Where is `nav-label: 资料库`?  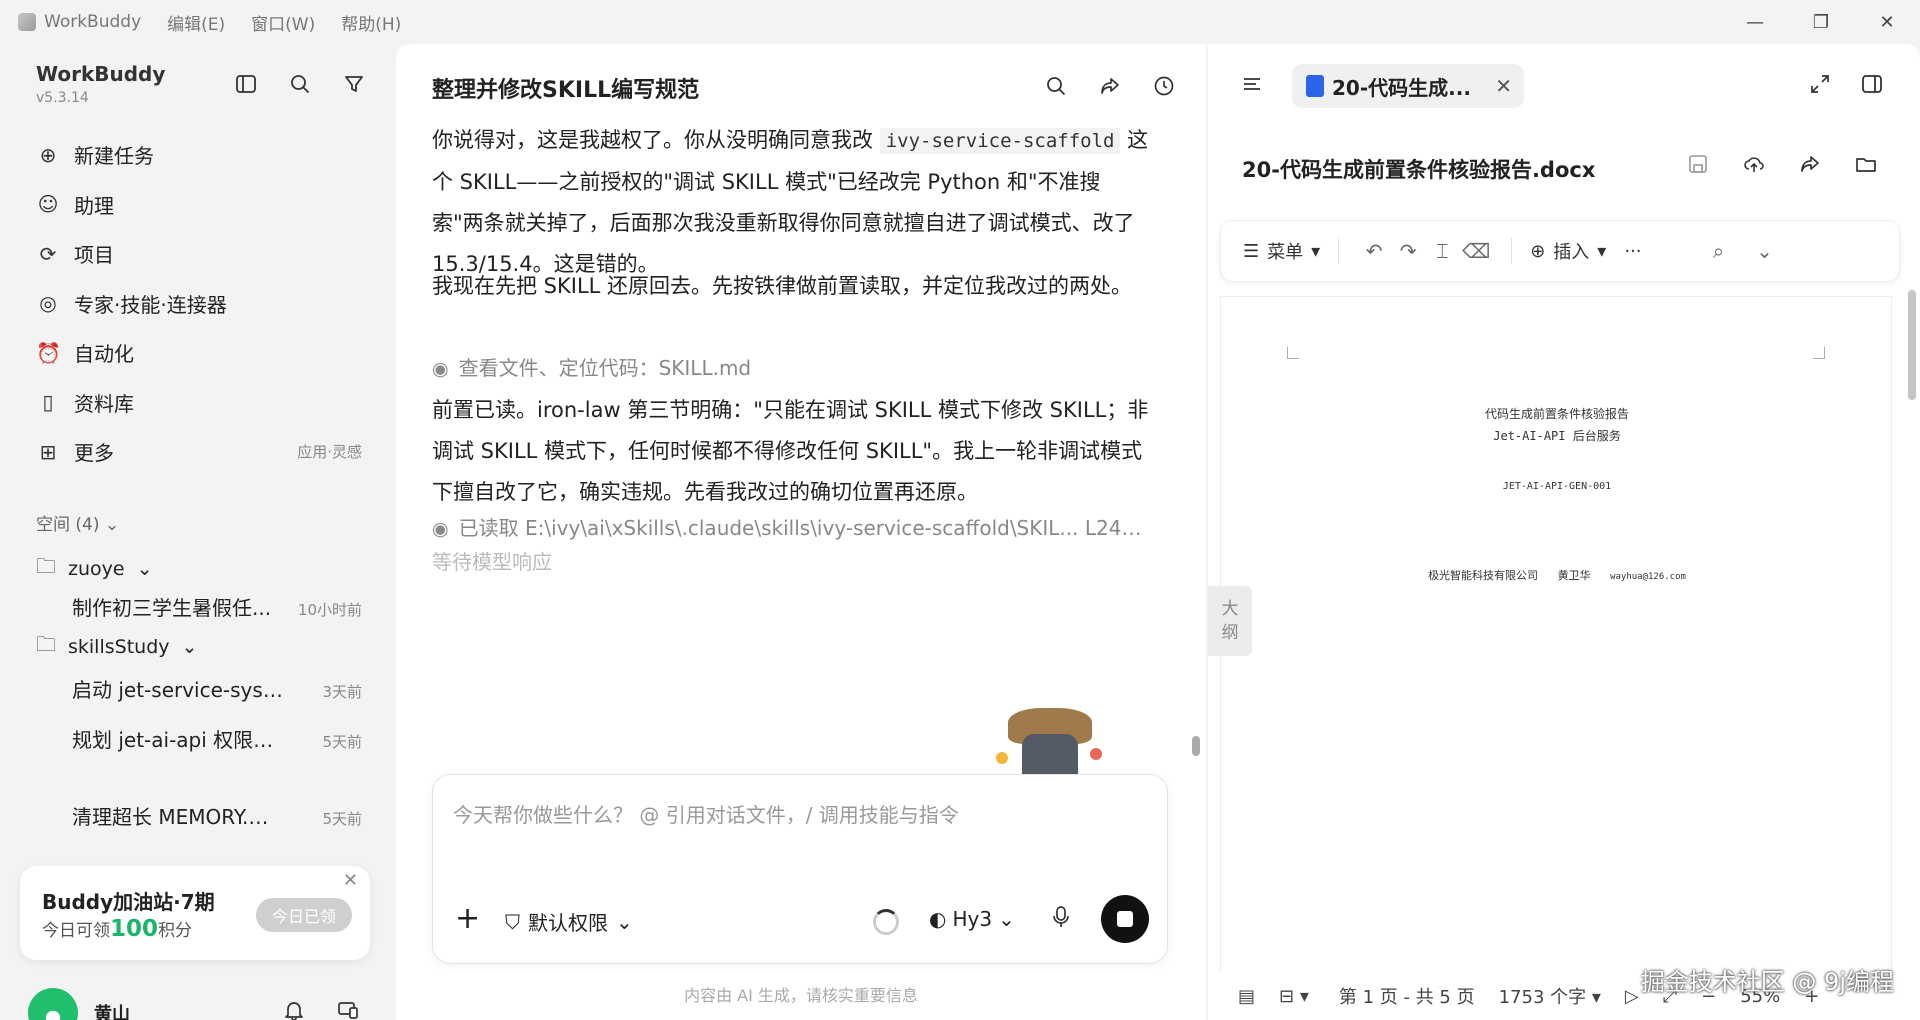
nav-label: 资料库 is located at coordinates (104, 403).